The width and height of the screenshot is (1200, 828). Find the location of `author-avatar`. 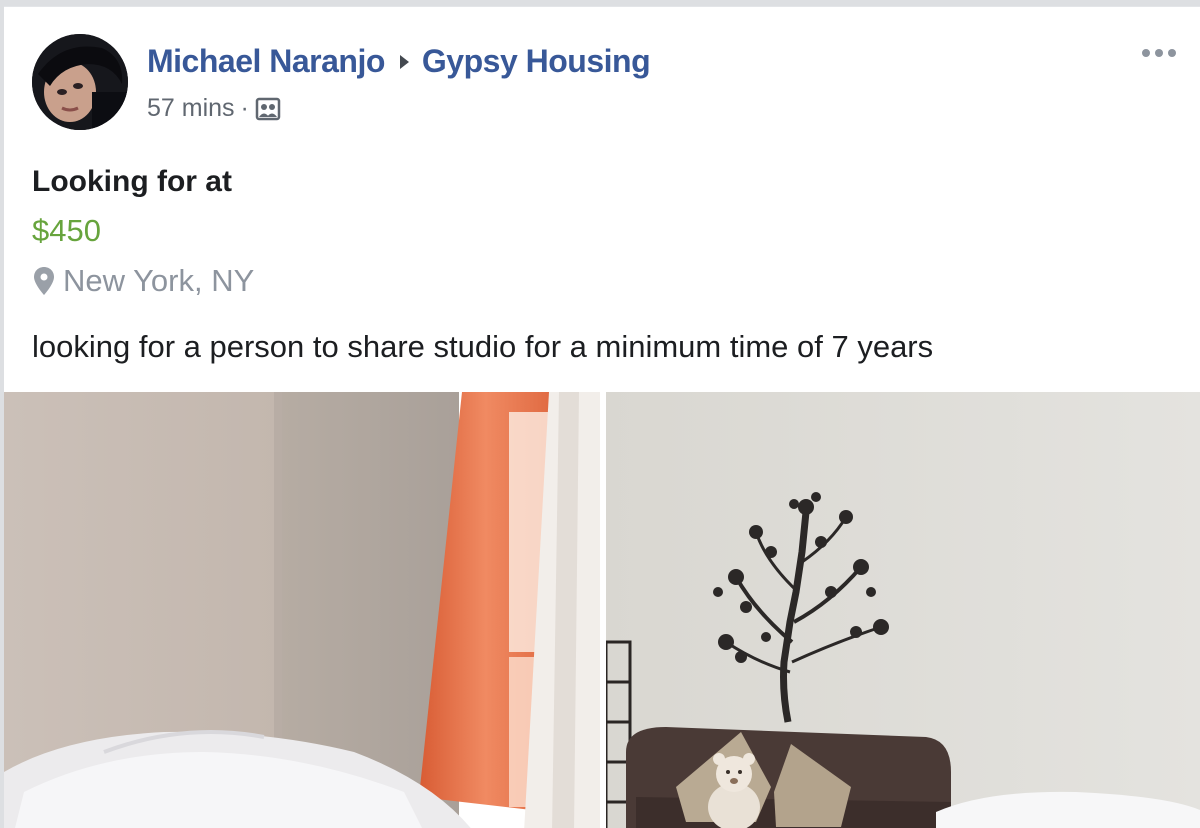

author-avatar is located at coordinates (80, 82).